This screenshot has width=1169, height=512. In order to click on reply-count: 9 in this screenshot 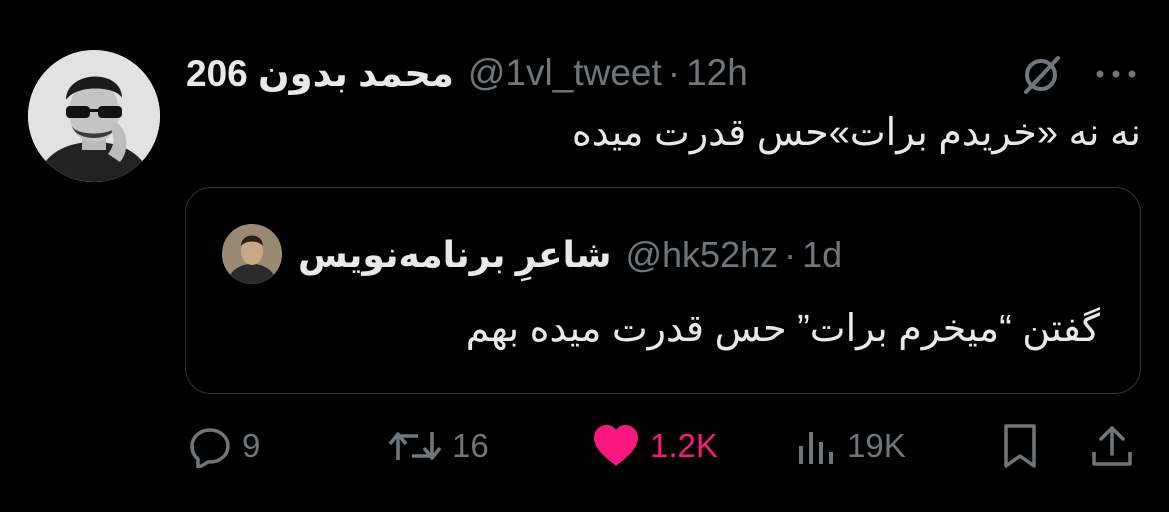, I will do `click(251, 445)`.